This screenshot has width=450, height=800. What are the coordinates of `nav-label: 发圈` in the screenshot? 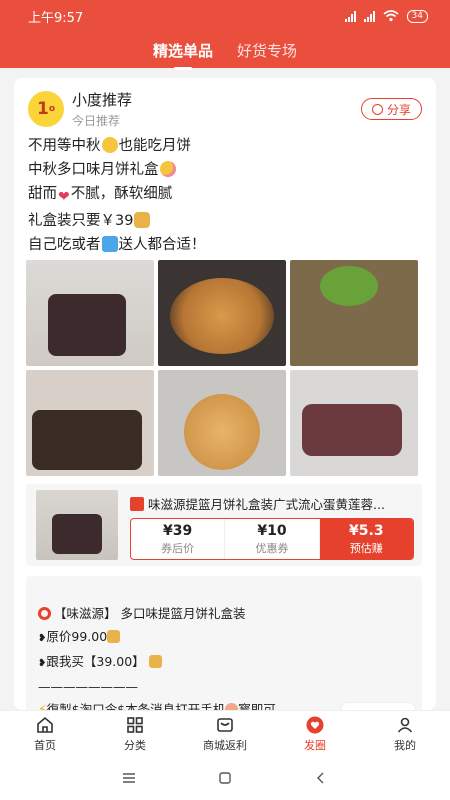 It's located at (315, 745).